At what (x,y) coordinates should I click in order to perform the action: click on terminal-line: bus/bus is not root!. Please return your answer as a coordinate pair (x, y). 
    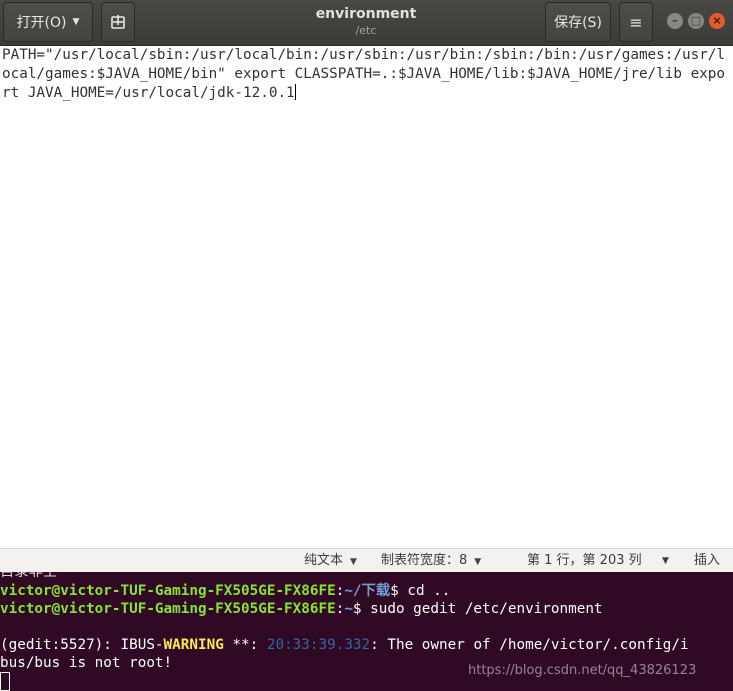
    Looking at the image, I should click on (86, 663).